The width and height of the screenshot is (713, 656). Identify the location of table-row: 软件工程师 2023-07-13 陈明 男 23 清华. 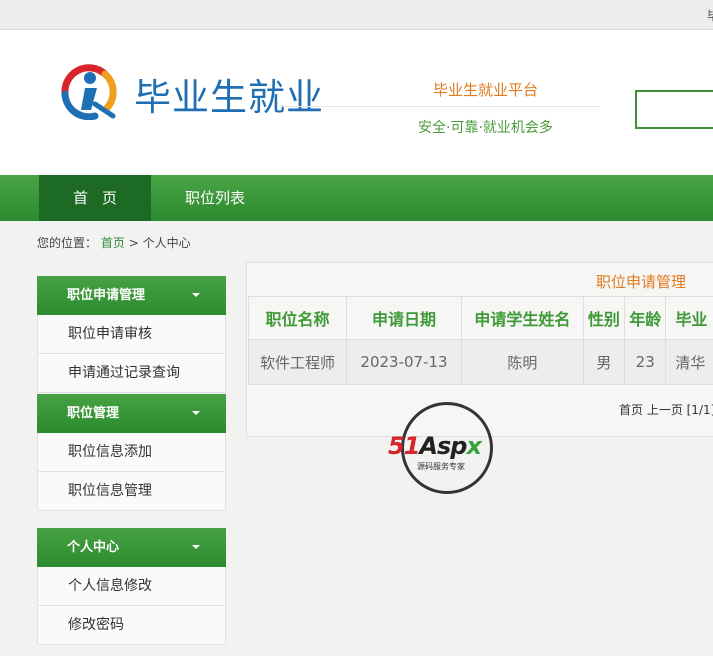
(480, 362).